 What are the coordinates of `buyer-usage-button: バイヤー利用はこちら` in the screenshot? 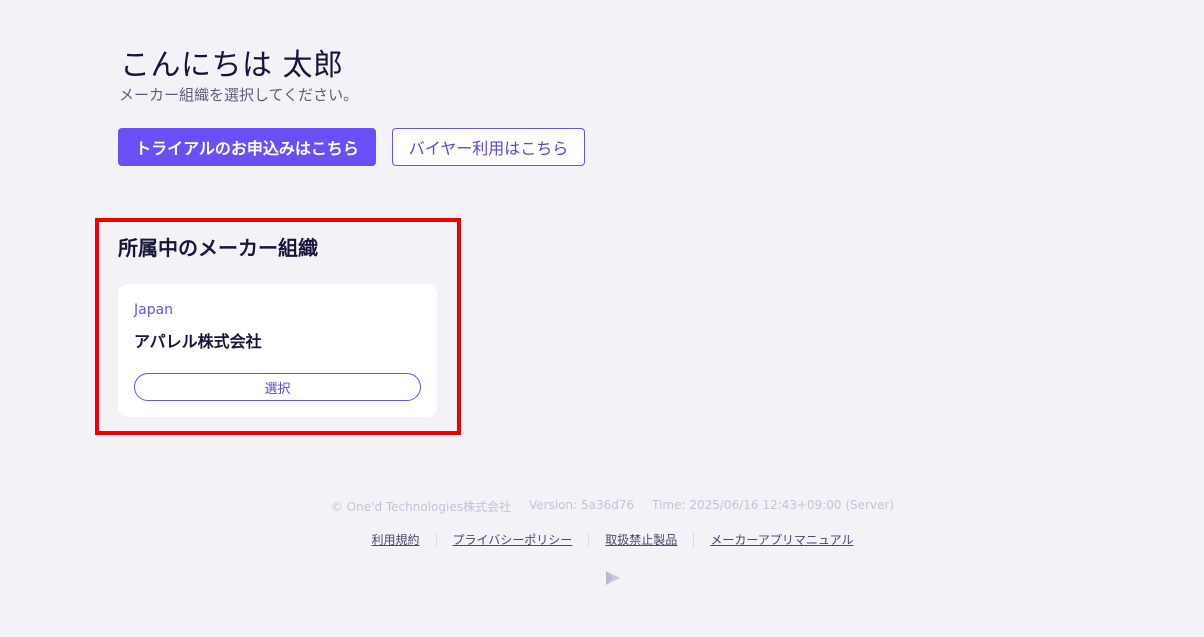 It's located at (488, 147).